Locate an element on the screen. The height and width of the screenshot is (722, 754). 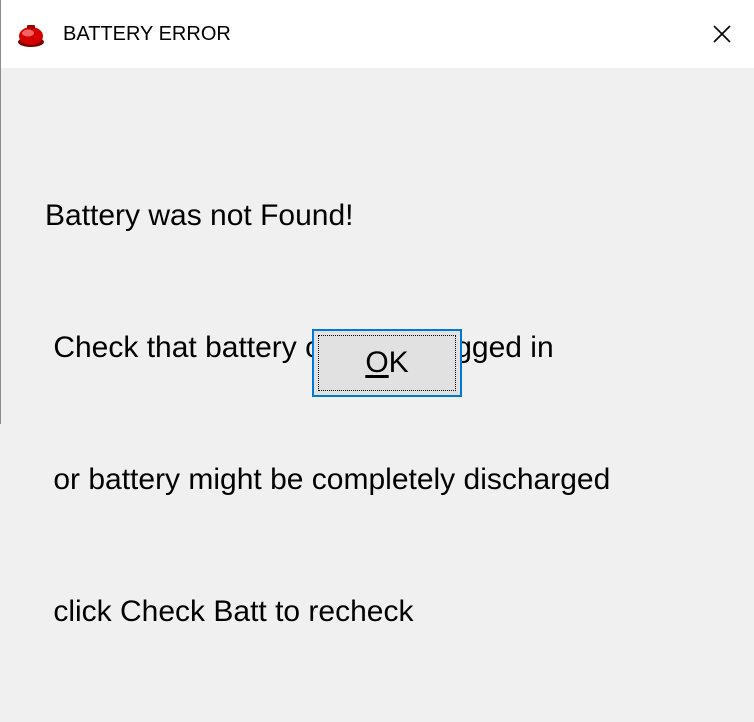
title-bar: BATTERY ERROR is located at coordinates (377, 34).